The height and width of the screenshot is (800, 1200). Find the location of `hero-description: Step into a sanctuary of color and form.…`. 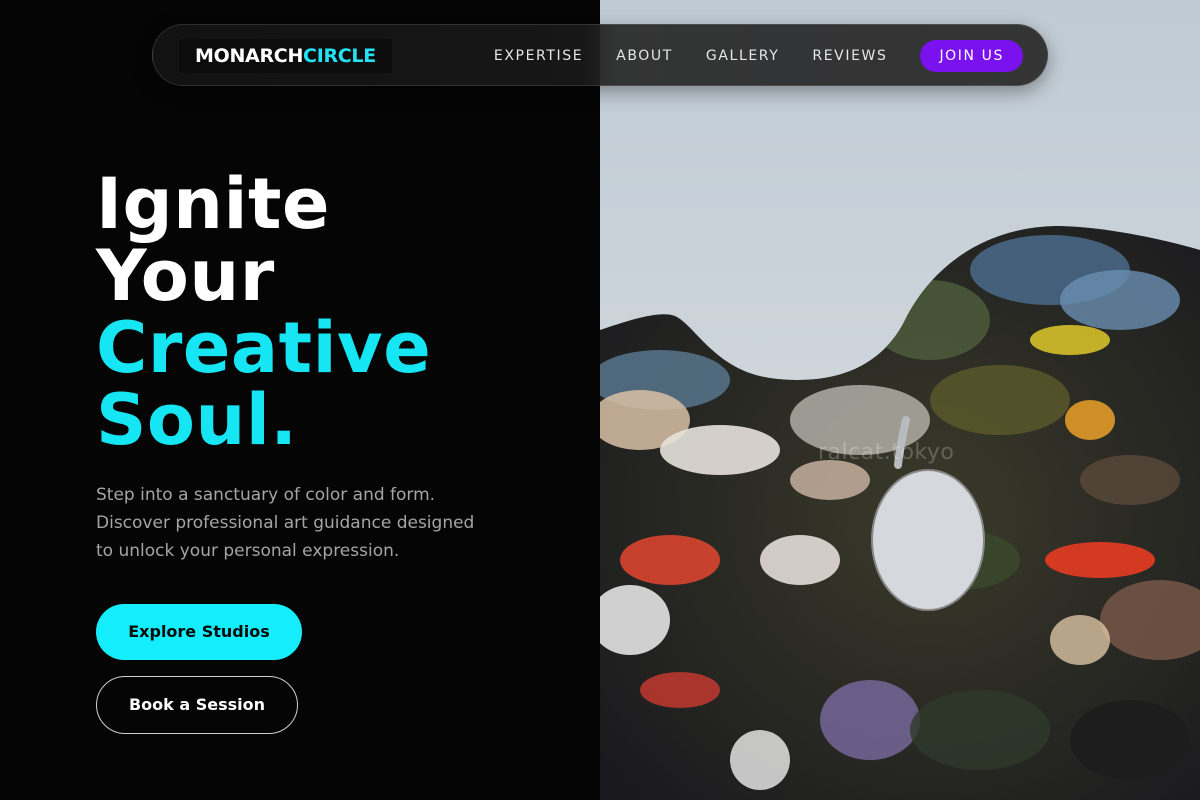

hero-description: Step into a sanctuary of color and form.… is located at coordinates (311, 523).